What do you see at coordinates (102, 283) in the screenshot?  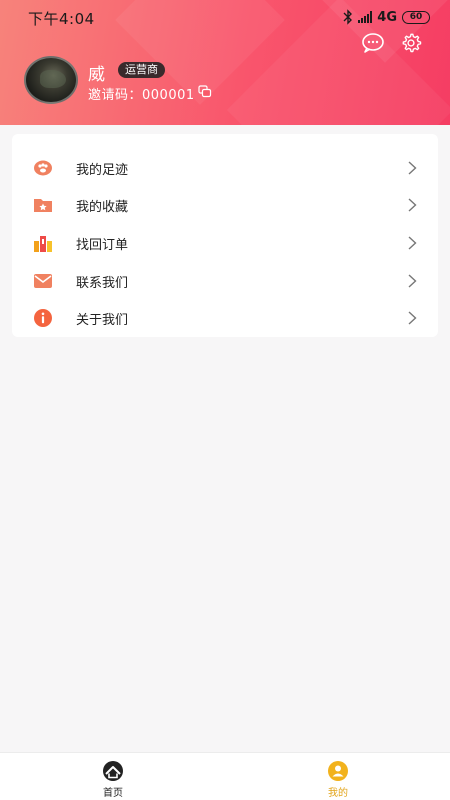 I see `menu-item-label: 联系我们` at bounding box center [102, 283].